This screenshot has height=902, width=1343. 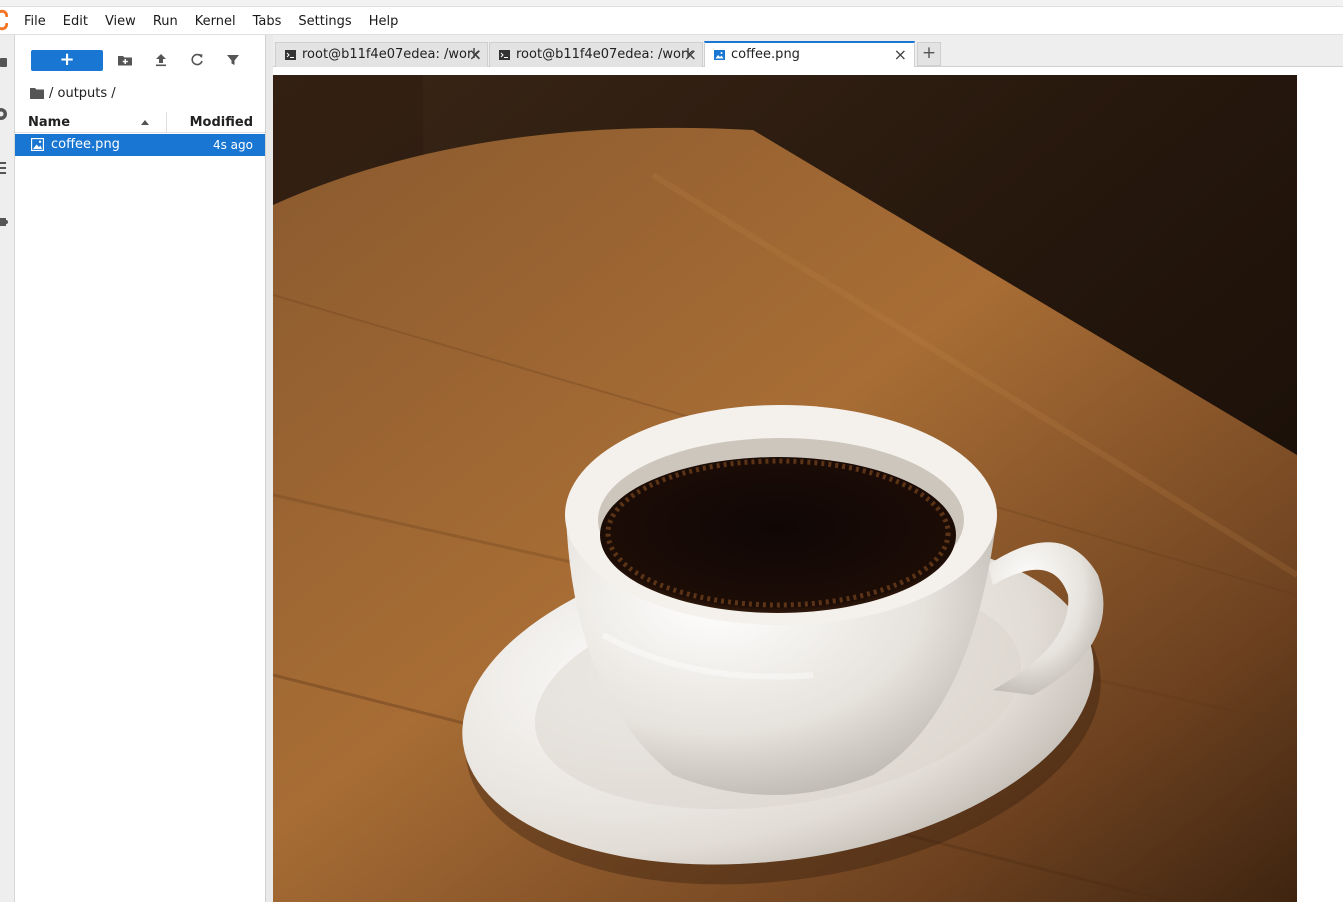 What do you see at coordinates (140, 59) in the screenshot?
I see `file-browser-toolbar: +` at bounding box center [140, 59].